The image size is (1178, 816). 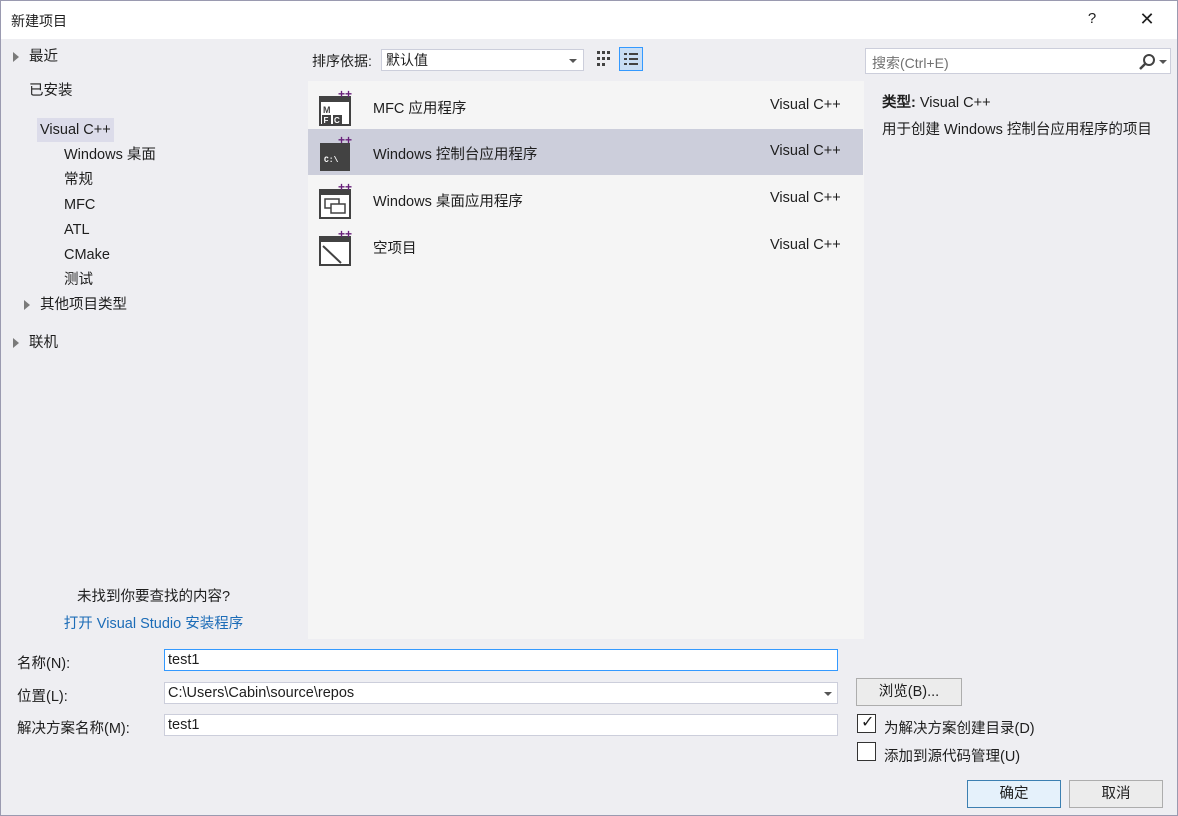 I want to click on empty-project-icon: ++, so click(x=335, y=247).